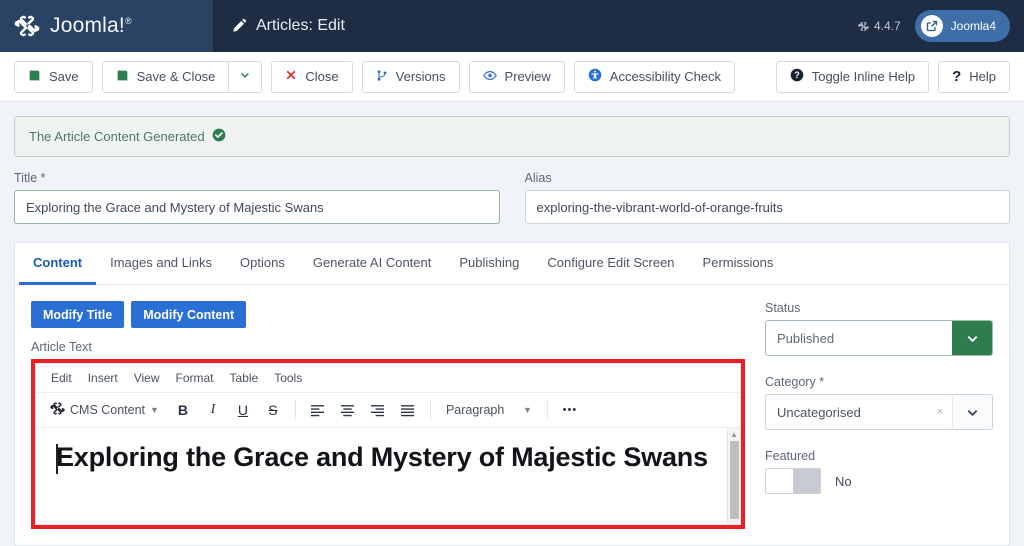  I want to click on strikethrough-button: S, so click(273, 410).